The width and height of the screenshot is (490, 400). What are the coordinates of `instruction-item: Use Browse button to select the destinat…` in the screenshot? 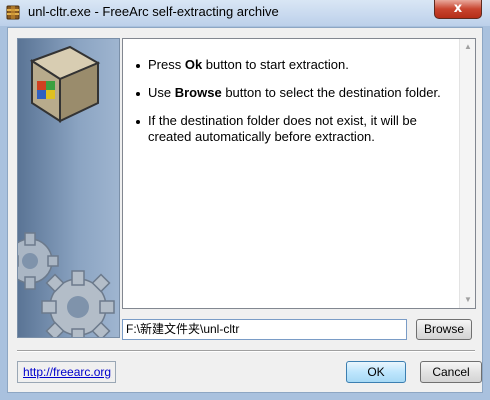 It's located at (296, 93).